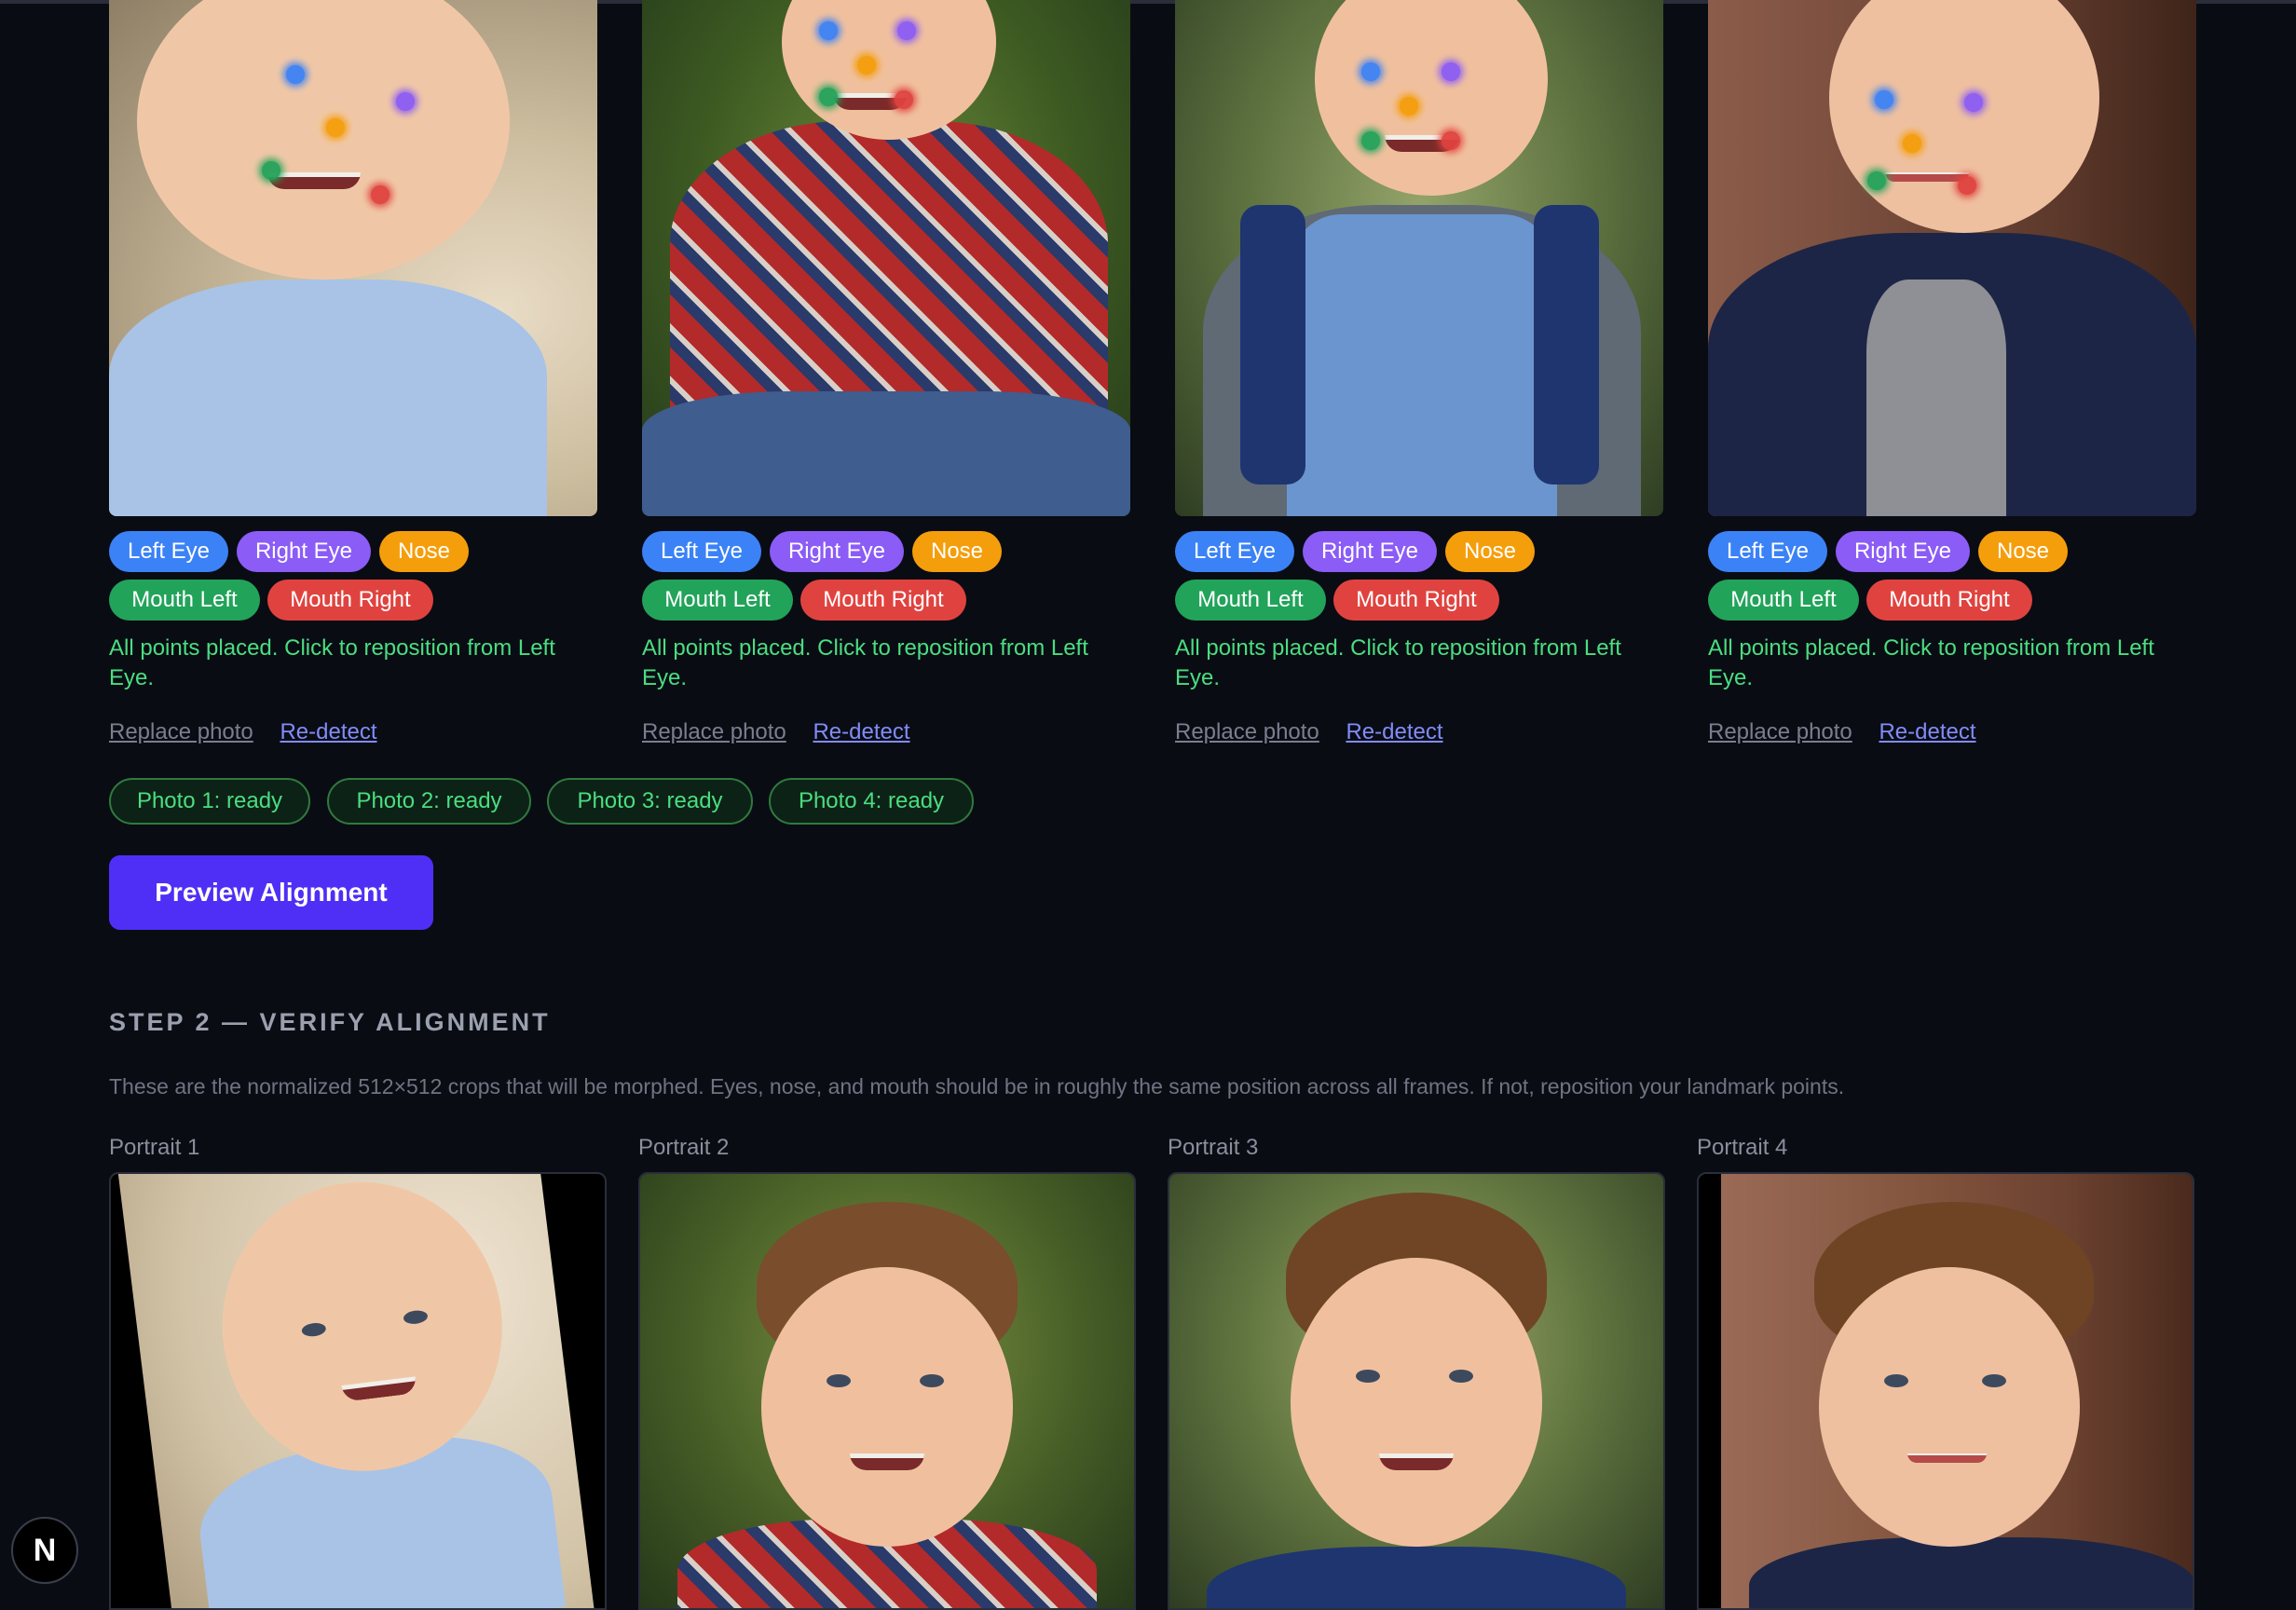  Describe the element at coordinates (1566, 344) in the screenshot. I see `photo-3-backpack-strap-right` at that location.